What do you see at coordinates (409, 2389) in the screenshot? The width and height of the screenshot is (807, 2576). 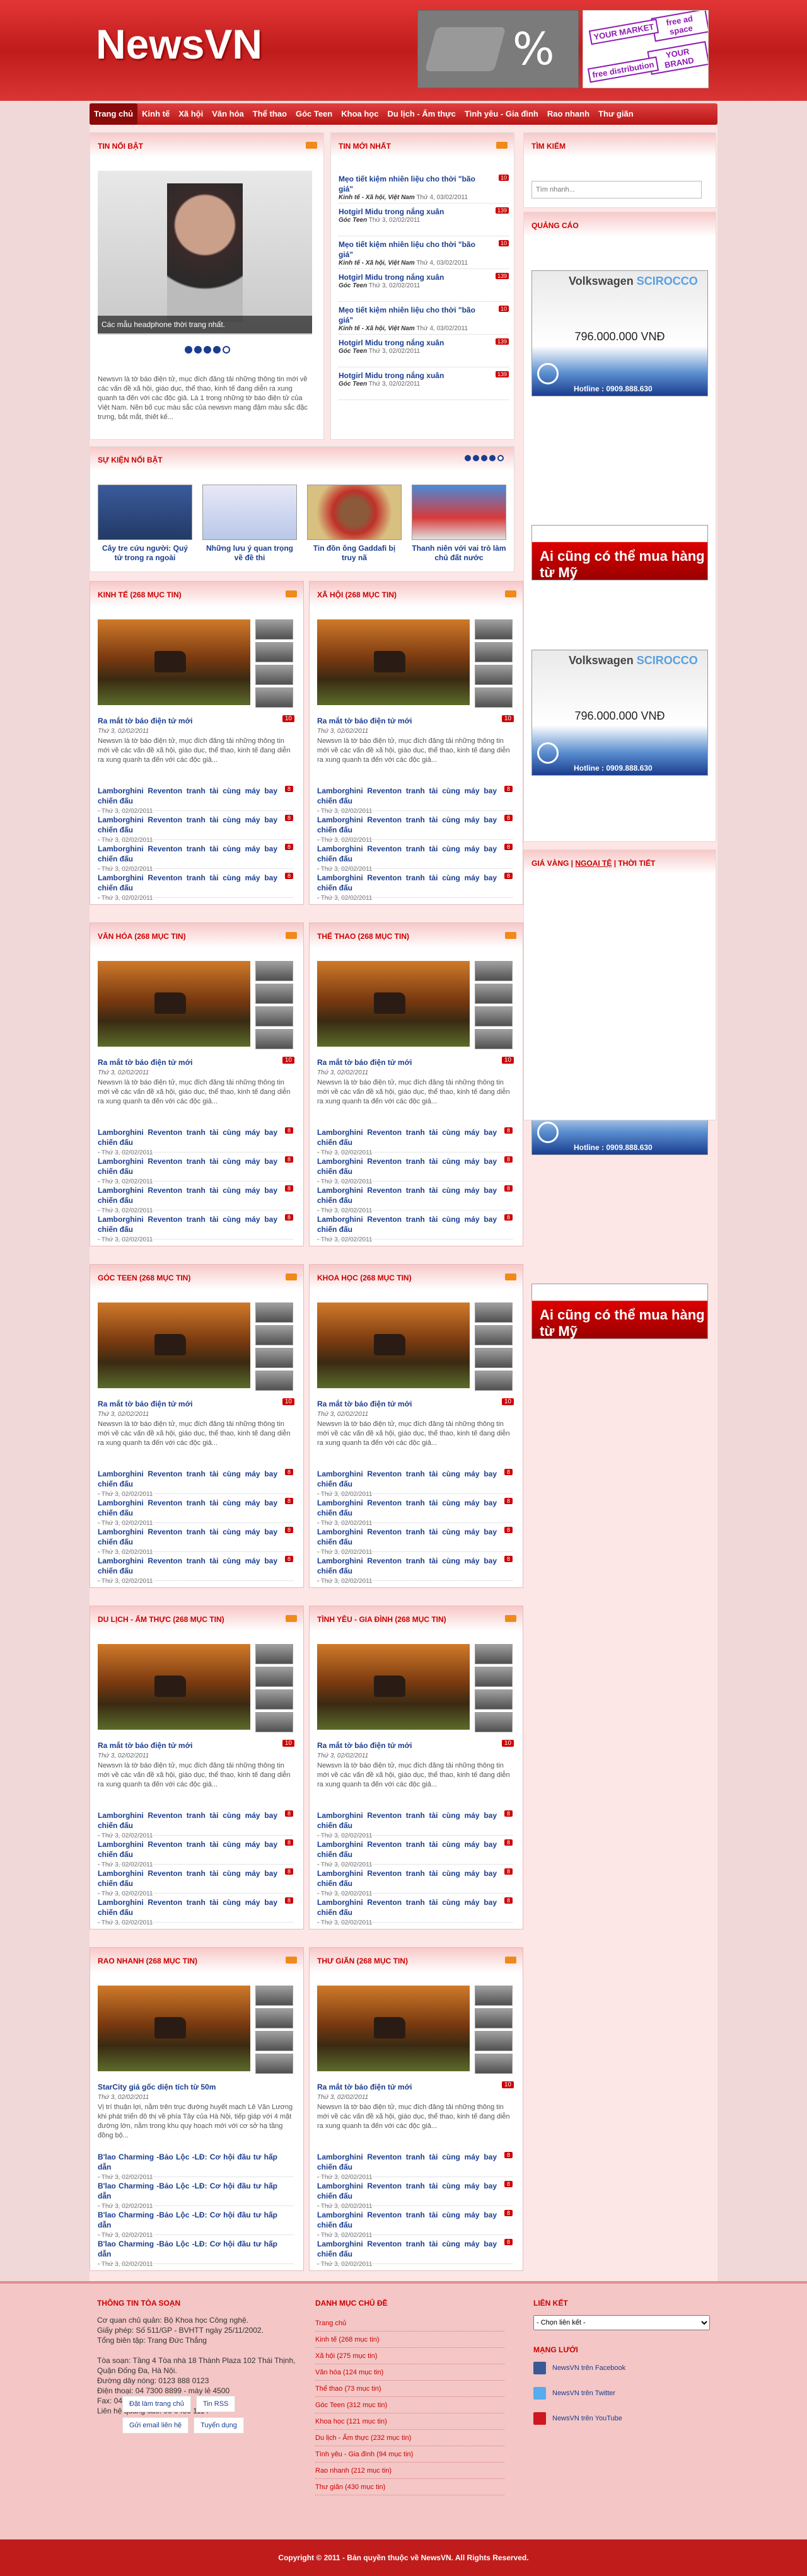 I see `category-link: Thể thao (73 mục tin)` at bounding box center [409, 2389].